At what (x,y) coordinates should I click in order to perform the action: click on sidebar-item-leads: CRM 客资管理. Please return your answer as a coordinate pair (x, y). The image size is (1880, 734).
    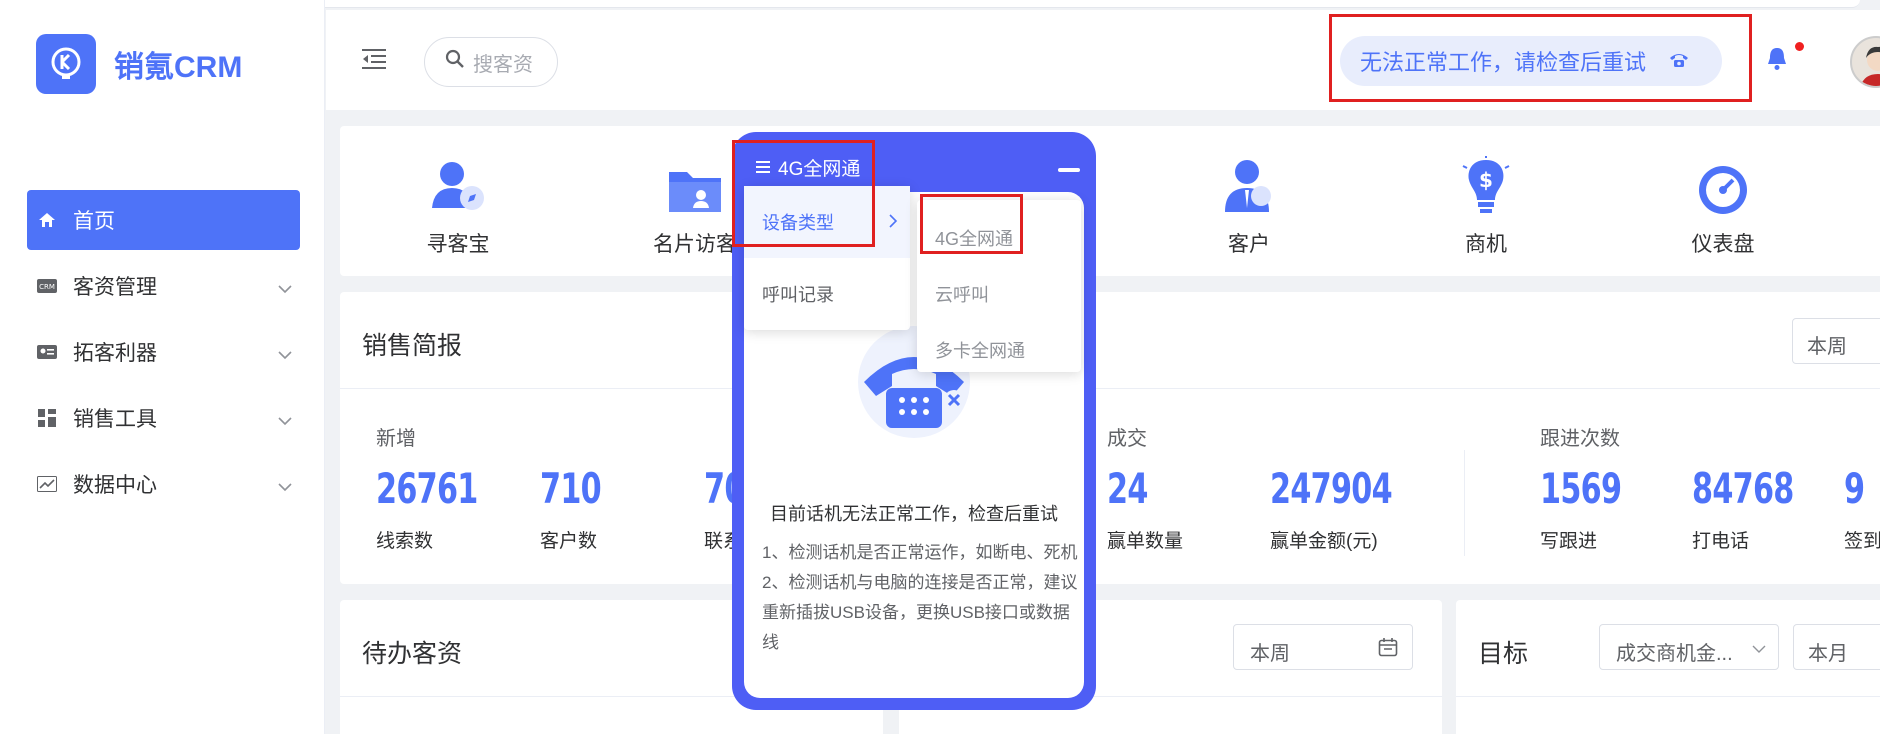
    Looking at the image, I should click on (163, 286).